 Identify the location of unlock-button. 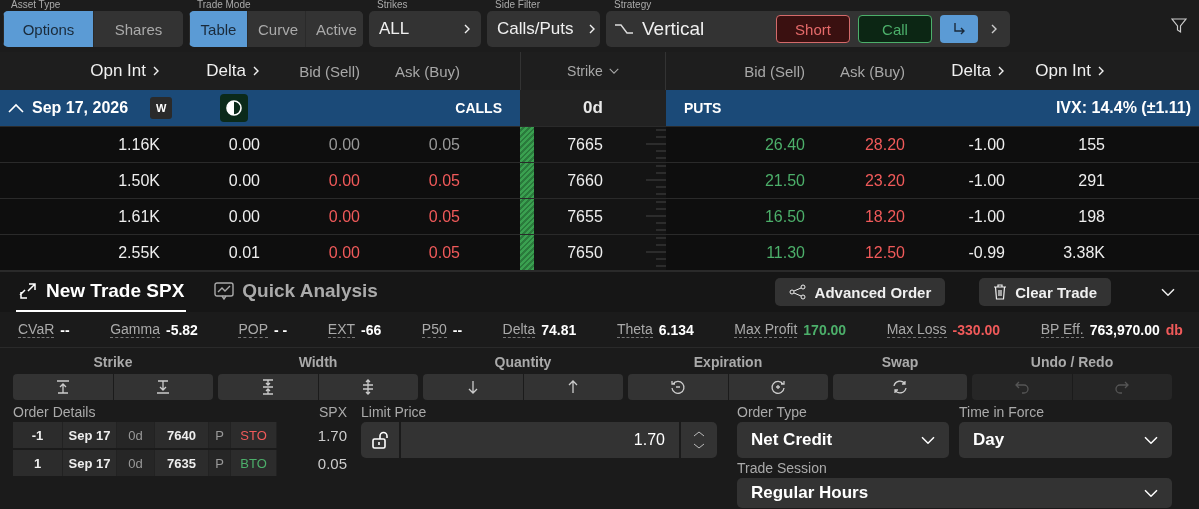
(380, 440).